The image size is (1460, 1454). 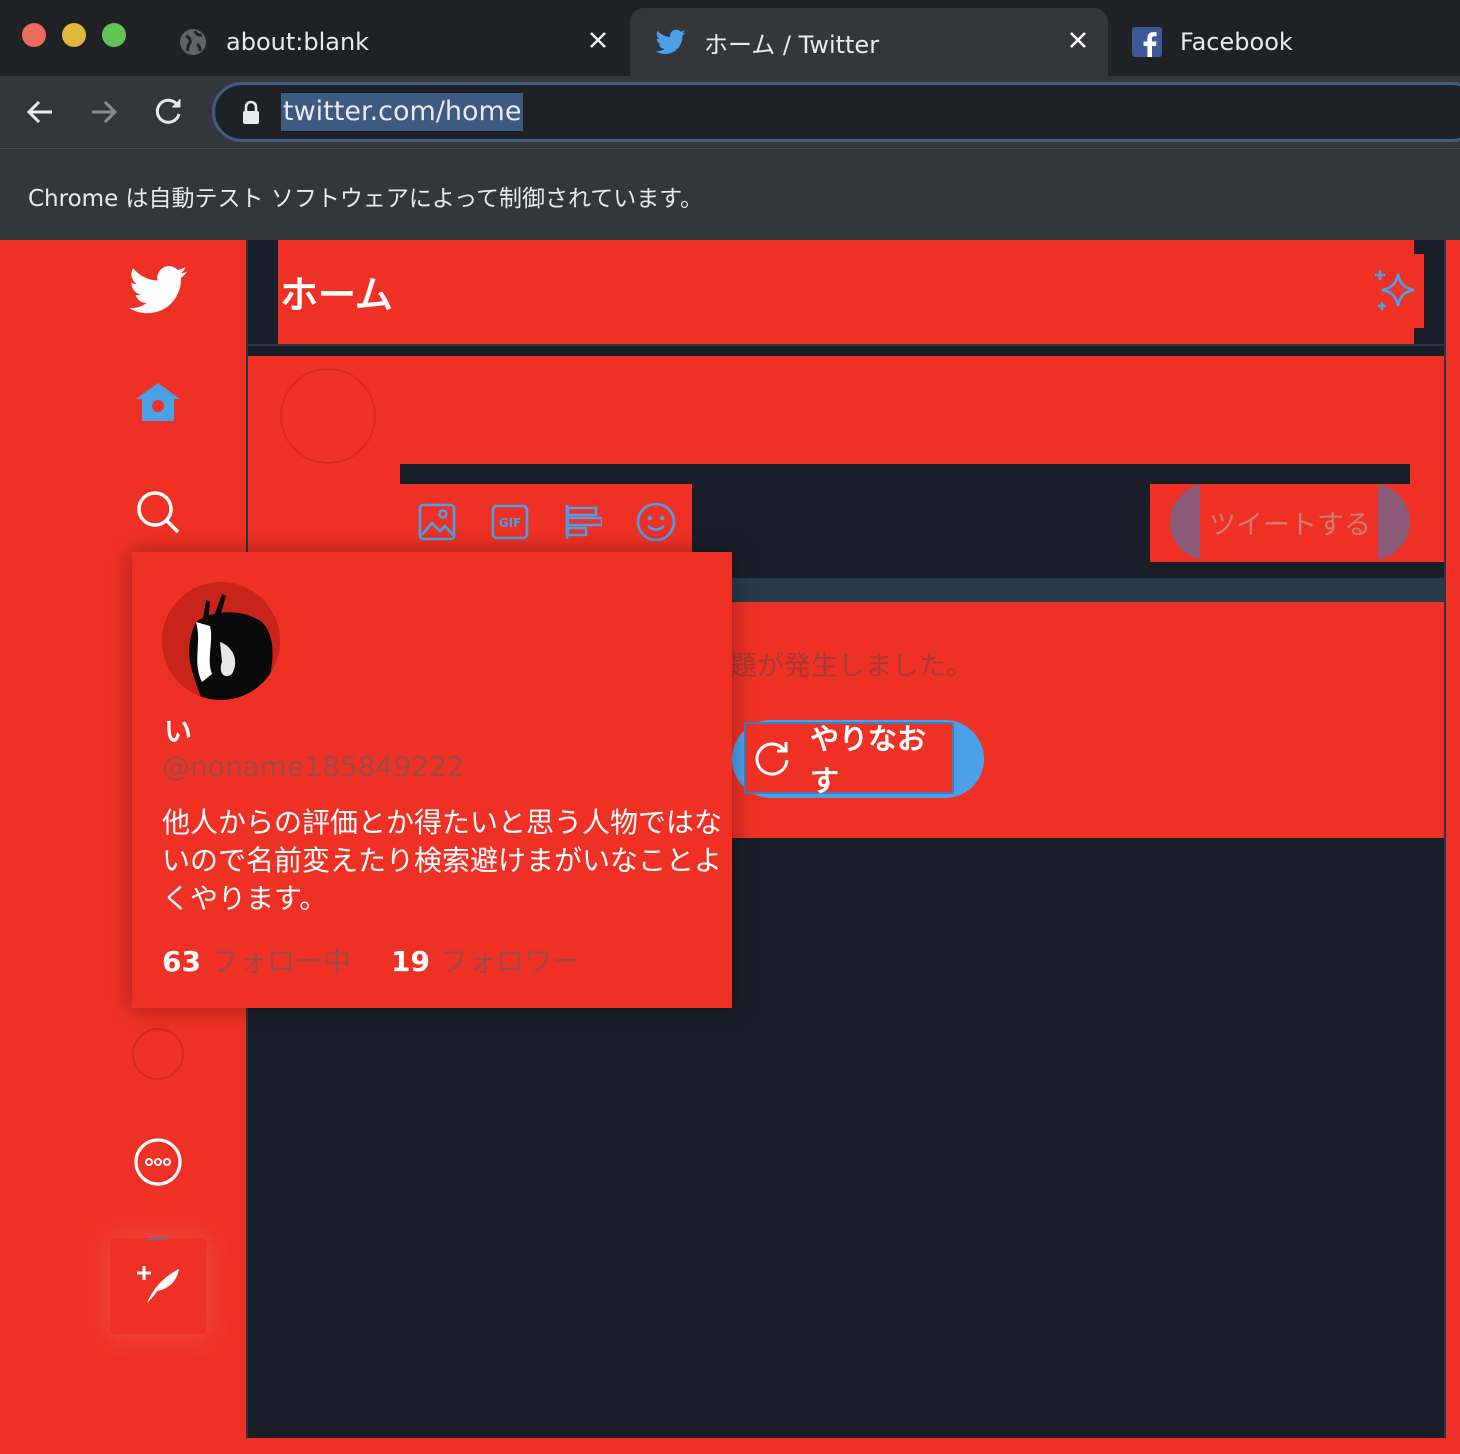 What do you see at coordinates (336, 295) in the screenshot?
I see `page-title: ホーム` at bounding box center [336, 295].